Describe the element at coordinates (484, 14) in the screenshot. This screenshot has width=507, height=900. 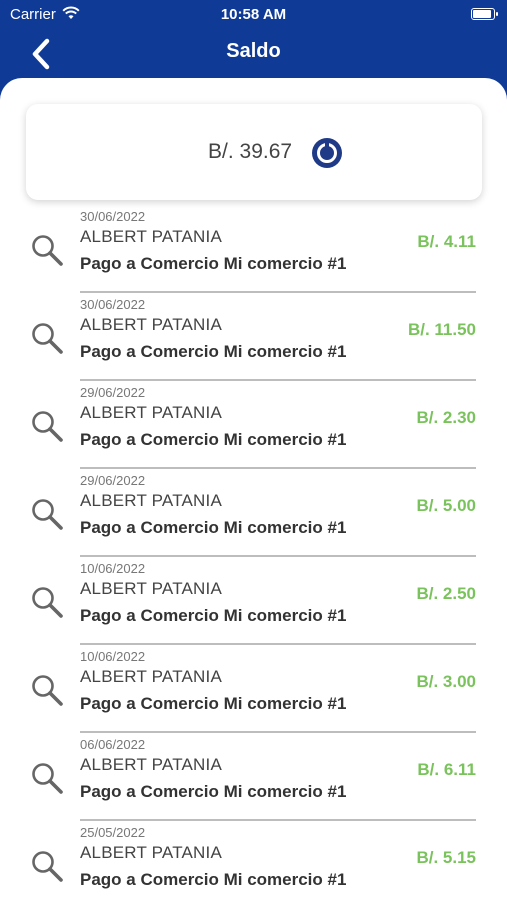
I see `battery-icon` at that location.